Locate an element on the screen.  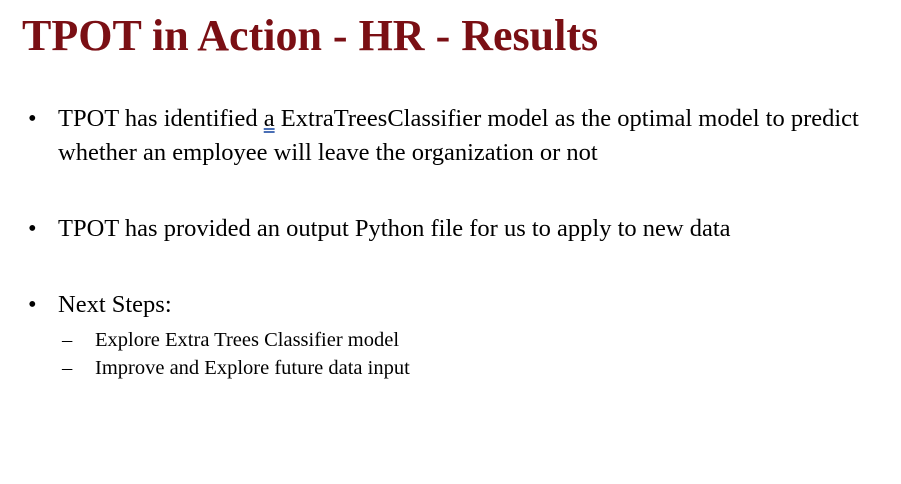
bullet-text-start: TPOT has identified is located at coordinates (161, 118).